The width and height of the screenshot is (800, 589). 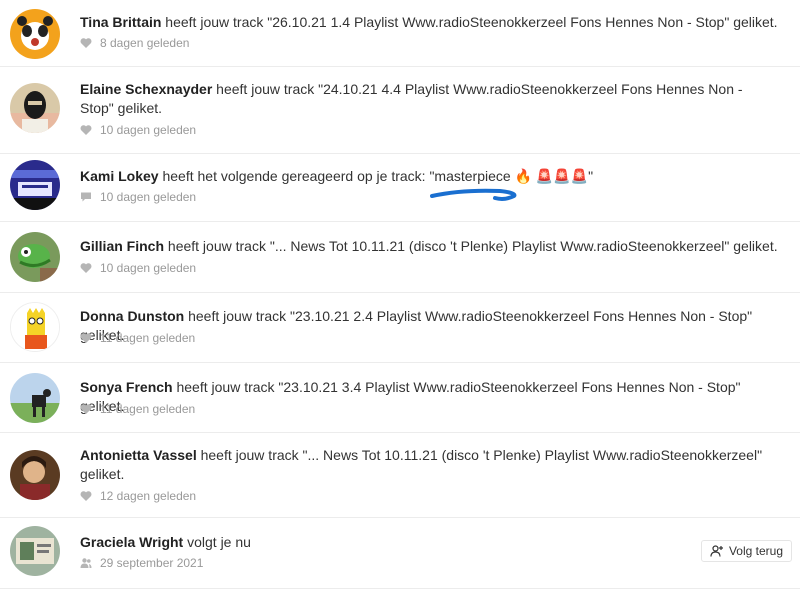 I want to click on user-name-link: Donna Dunston, so click(x=132, y=316).